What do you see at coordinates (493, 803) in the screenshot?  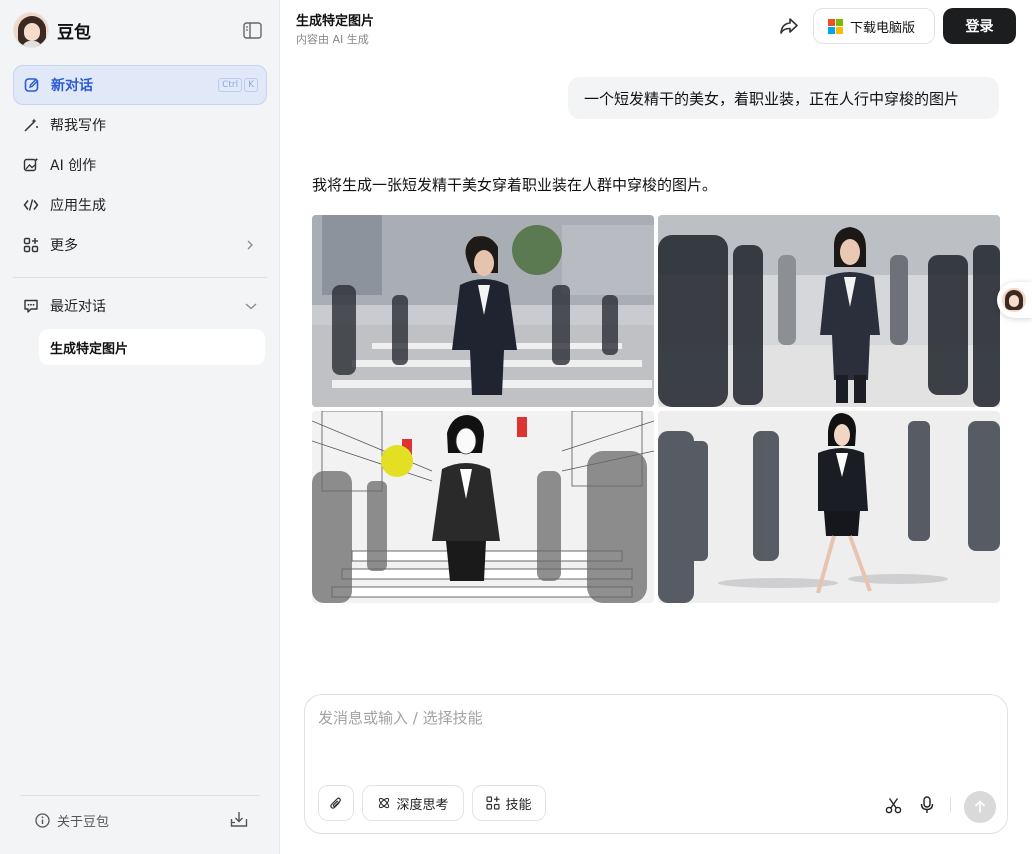 I see `skills-grid-icon` at bounding box center [493, 803].